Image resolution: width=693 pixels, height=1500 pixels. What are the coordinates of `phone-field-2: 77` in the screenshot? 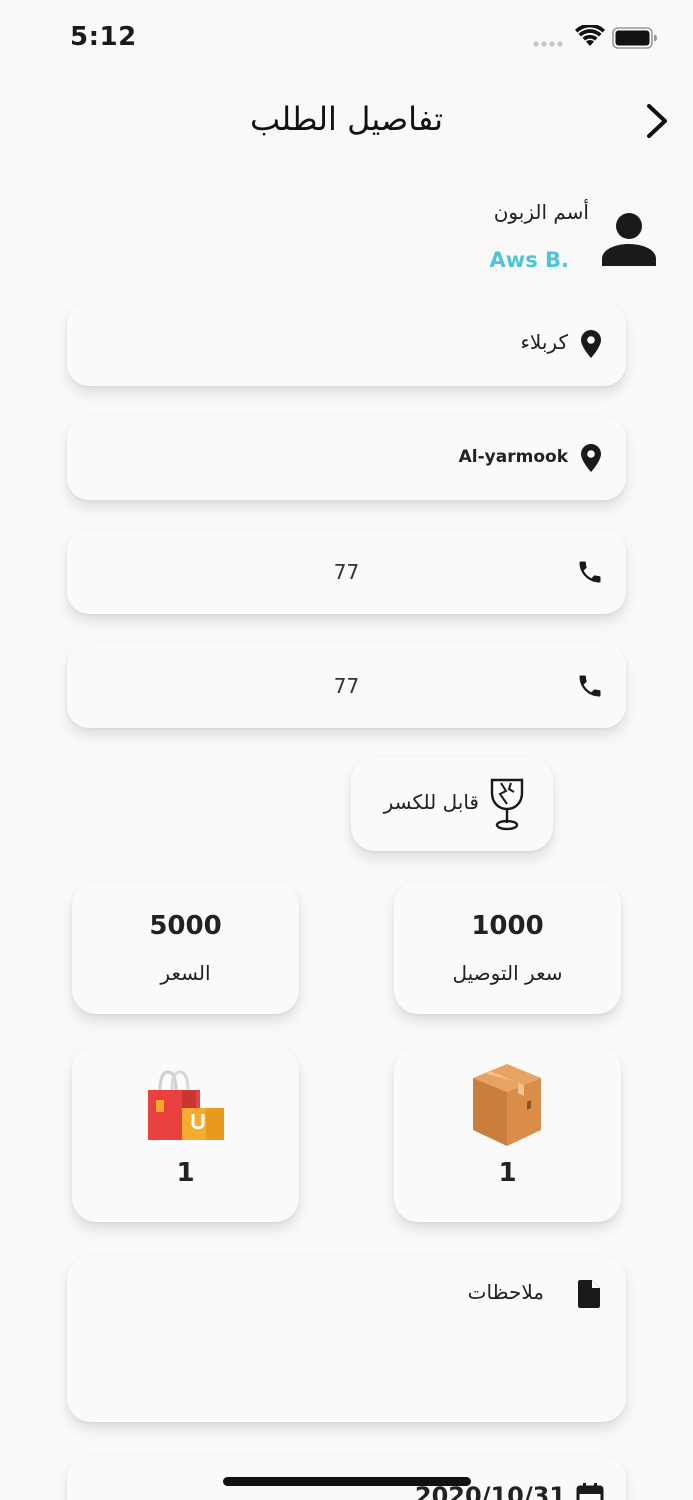 It's located at (346, 686).